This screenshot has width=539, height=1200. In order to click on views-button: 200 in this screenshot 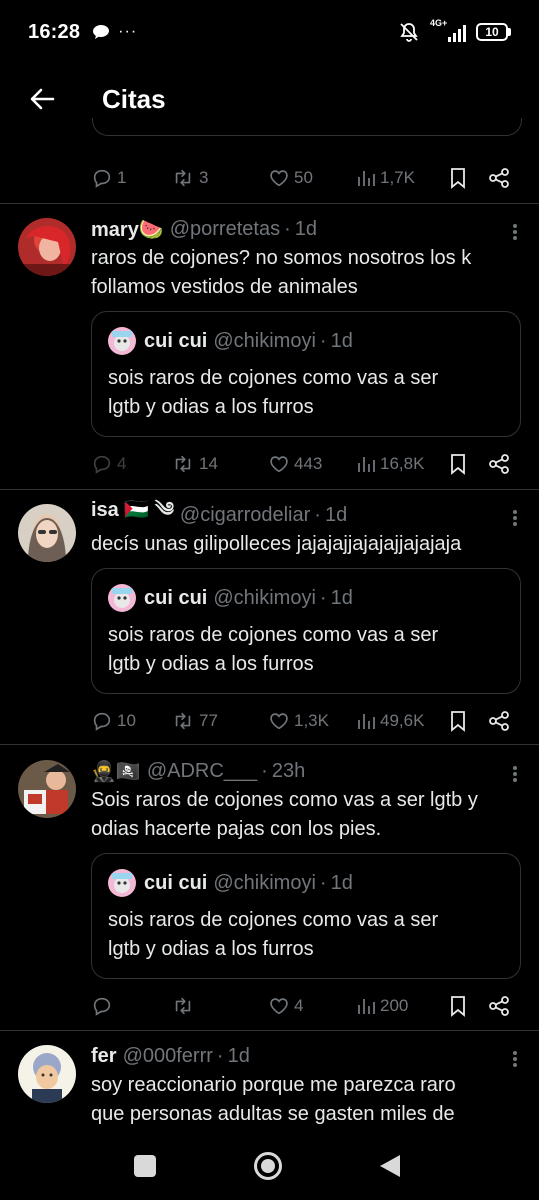, I will do `click(402, 1006)`.